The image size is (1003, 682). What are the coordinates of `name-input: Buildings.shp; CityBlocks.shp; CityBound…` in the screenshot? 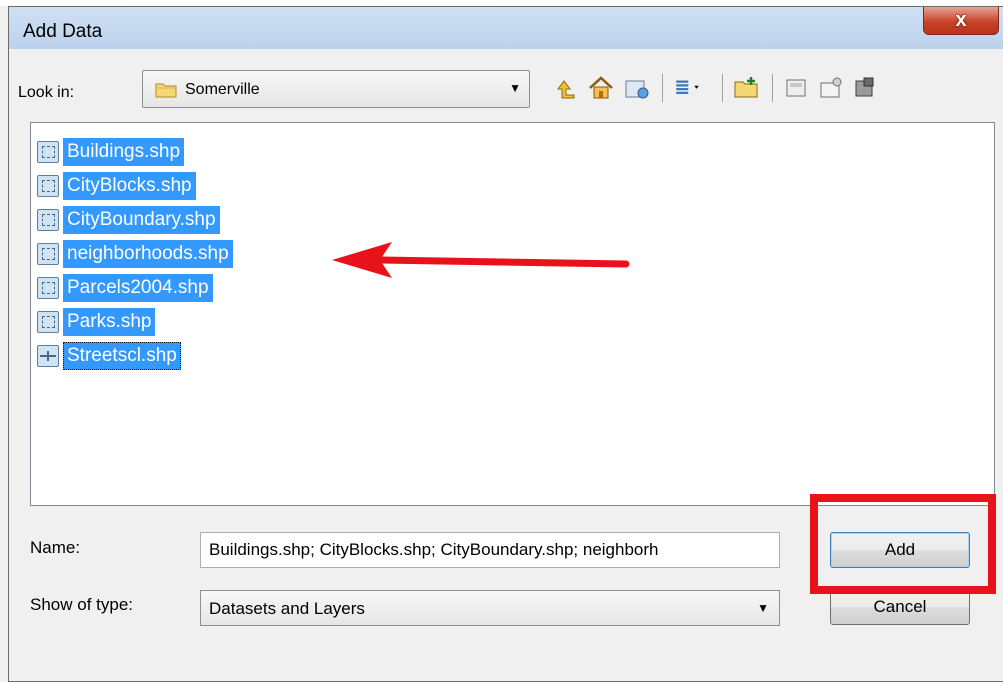 It's located at (490, 550).